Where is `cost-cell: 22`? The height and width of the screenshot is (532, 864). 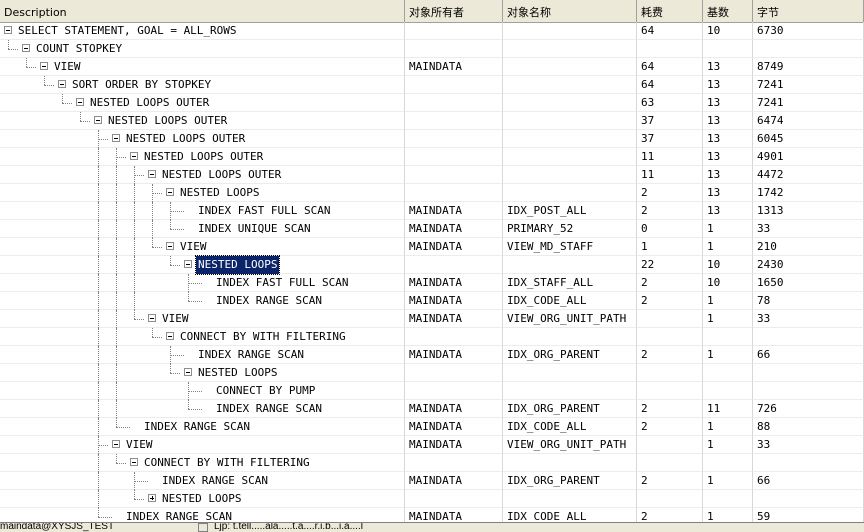
cost-cell: 22 is located at coordinates (670, 265).